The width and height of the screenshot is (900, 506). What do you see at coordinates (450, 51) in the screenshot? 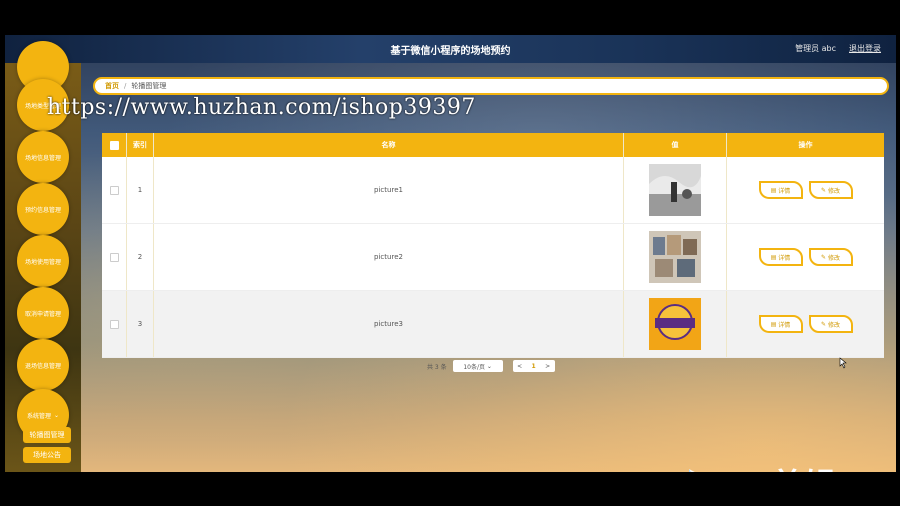
I see `app-title: 基于微信小程序的场地预约` at bounding box center [450, 51].